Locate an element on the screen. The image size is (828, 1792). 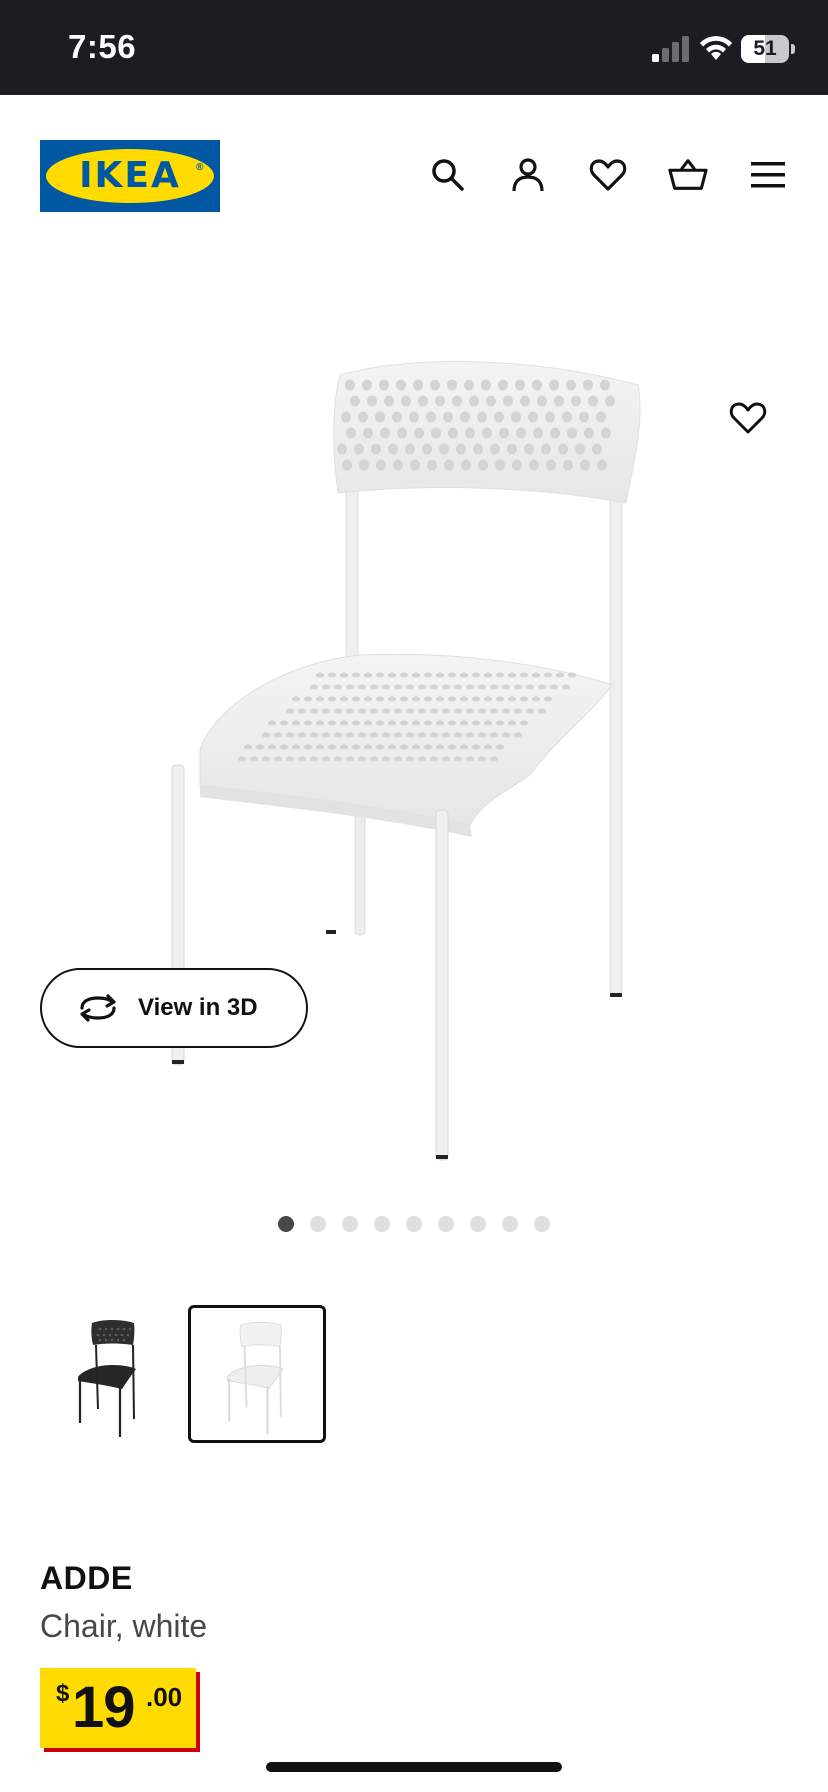
account-button is located at coordinates (528, 175).